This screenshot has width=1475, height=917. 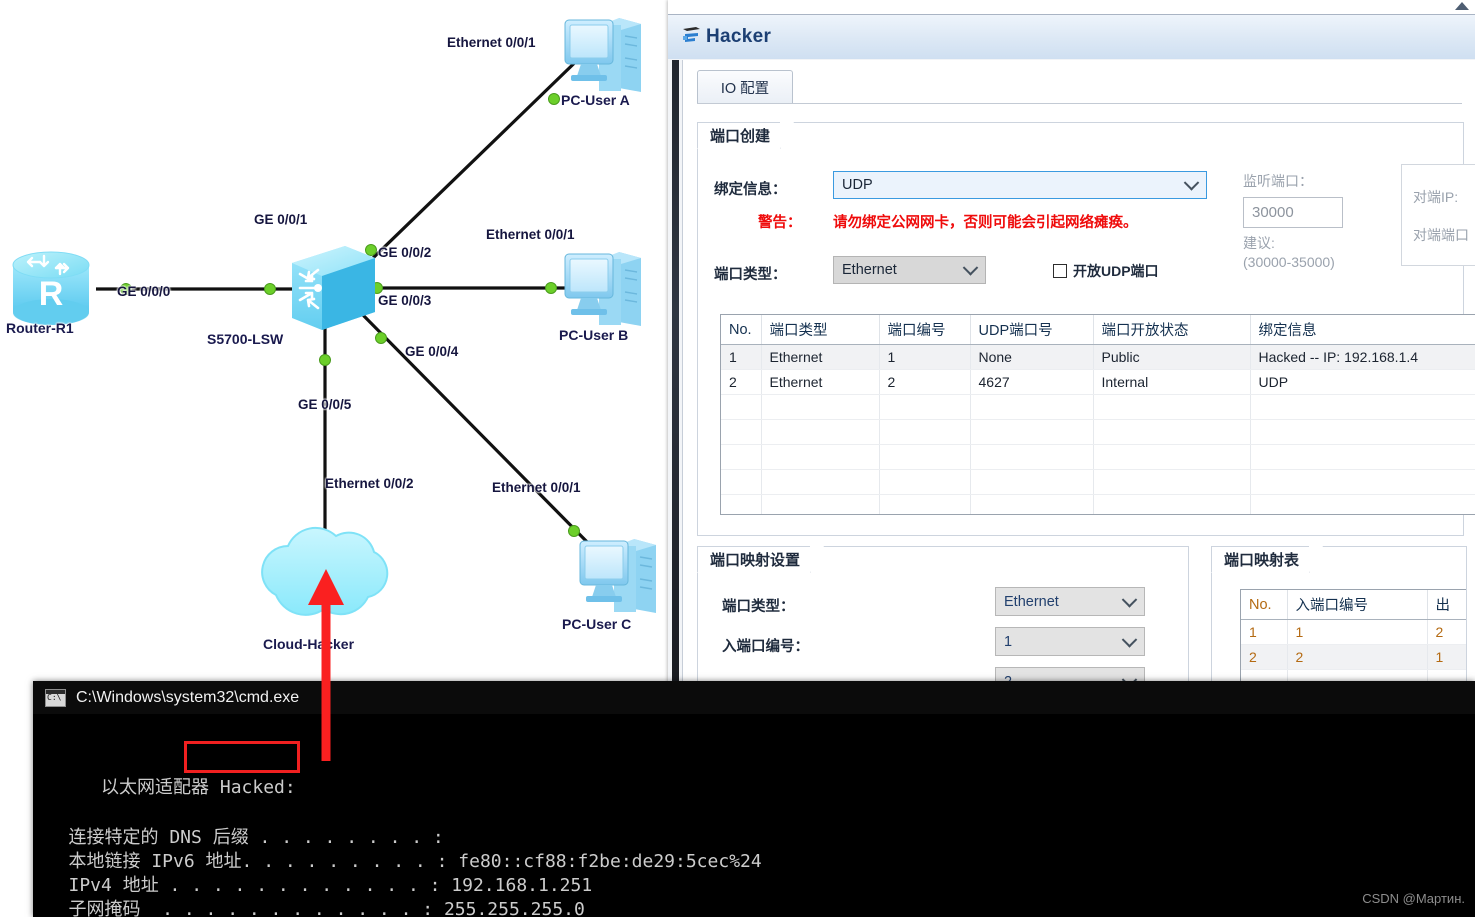 I want to click on port-table-col: UDP端口号, so click(x=1032, y=330).